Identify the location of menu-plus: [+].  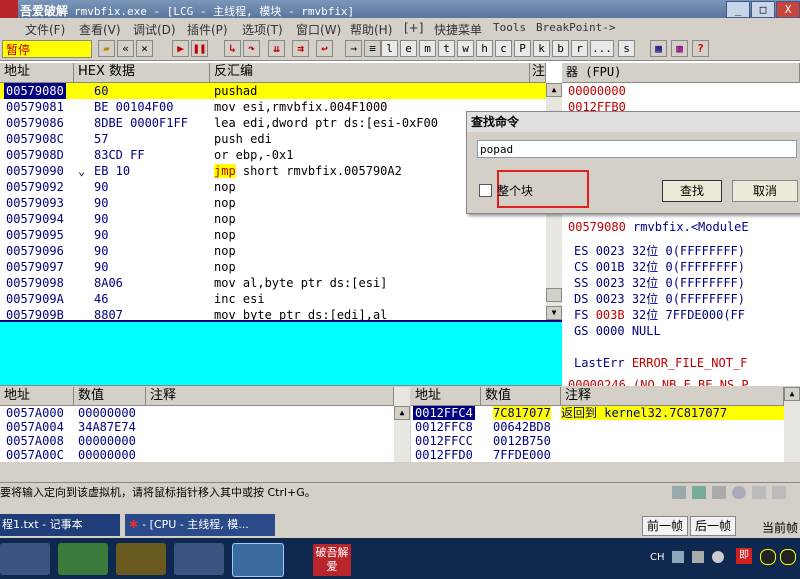
(413, 28).